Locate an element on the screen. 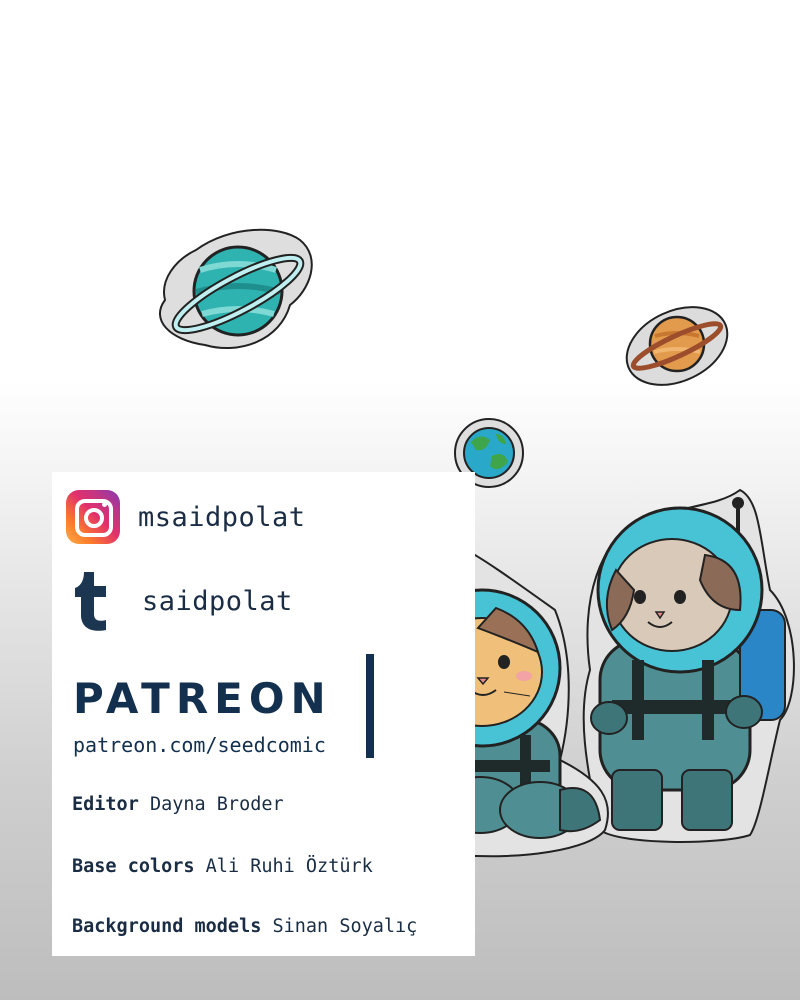 The width and height of the screenshot is (800, 1000). credit-role: Editor is located at coordinates (105, 804).